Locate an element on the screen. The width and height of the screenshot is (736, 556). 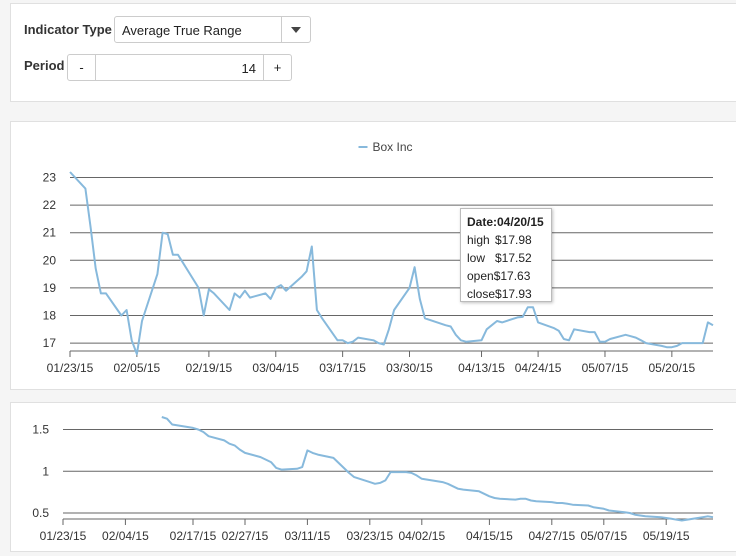
tooltip-low-row: low $17.52 is located at coordinates (506, 258).